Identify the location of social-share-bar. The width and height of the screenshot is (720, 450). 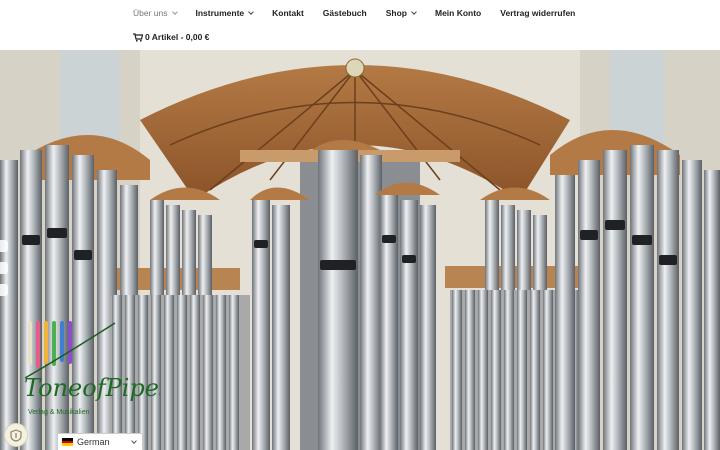
(4, 273).